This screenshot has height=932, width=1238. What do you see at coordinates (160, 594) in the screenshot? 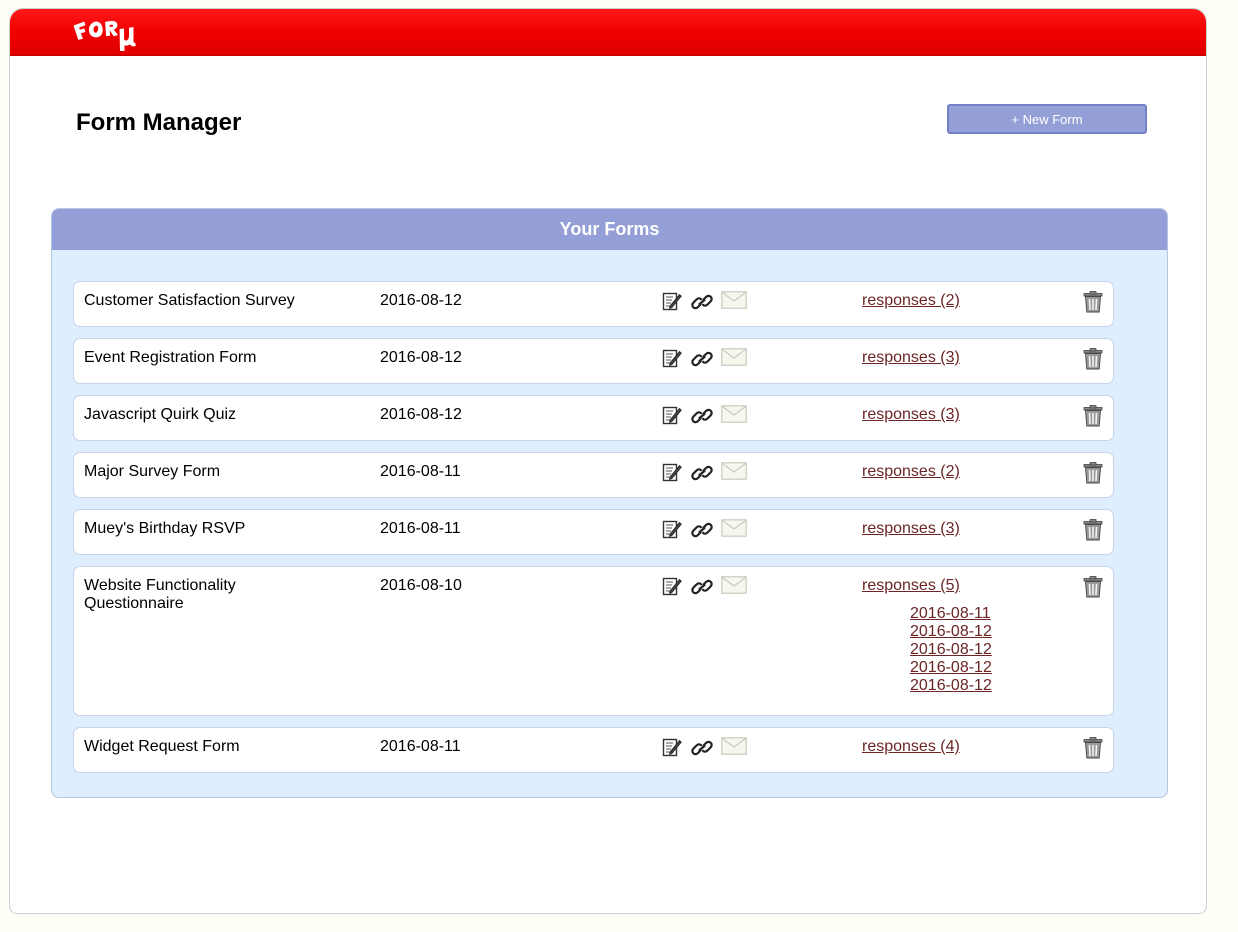
I see `form-name: Website Functionality Questionnaire` at bounding box center [160, 594].